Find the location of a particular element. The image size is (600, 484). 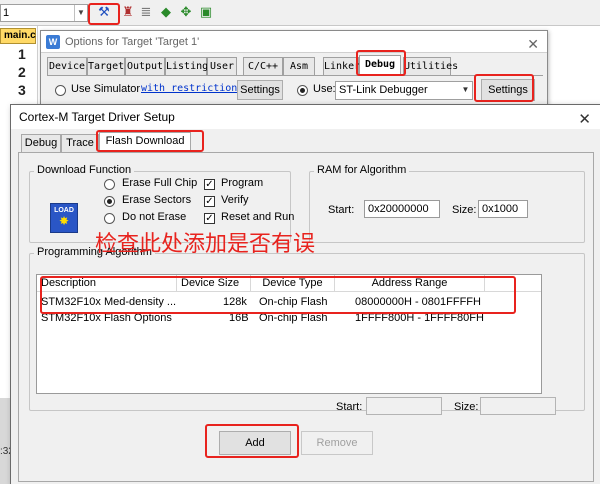

driver-dialog-titlebar: Cortex-M Target Driver Setup ✕ is located at coordinates (305, 117).